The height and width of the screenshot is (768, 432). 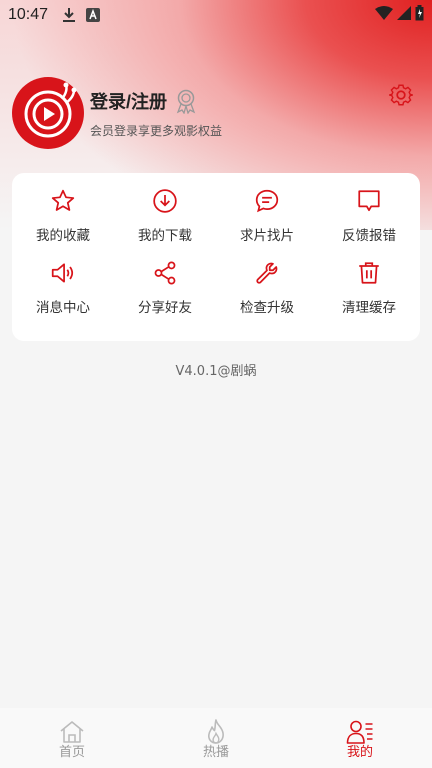 I want to click on member-badge-icon, so click(x=186, y=101).